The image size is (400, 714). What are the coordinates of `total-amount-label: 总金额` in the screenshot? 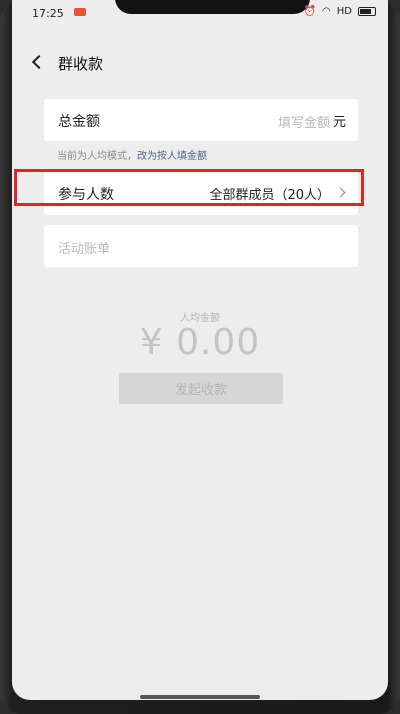 It's located at (79, 122).